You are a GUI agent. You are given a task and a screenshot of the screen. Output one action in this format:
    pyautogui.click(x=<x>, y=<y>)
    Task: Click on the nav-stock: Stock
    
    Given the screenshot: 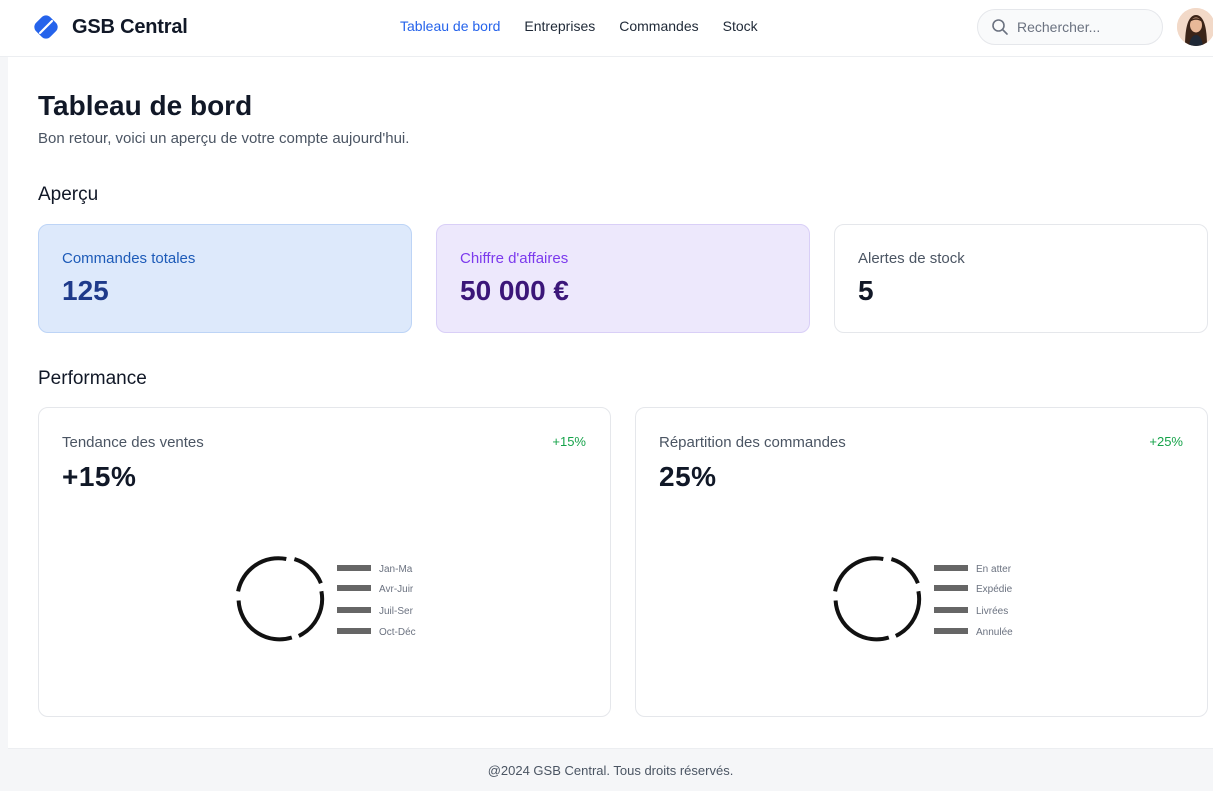 What is the action you would take?
    pyautogui.click(x=740, y=26)
    